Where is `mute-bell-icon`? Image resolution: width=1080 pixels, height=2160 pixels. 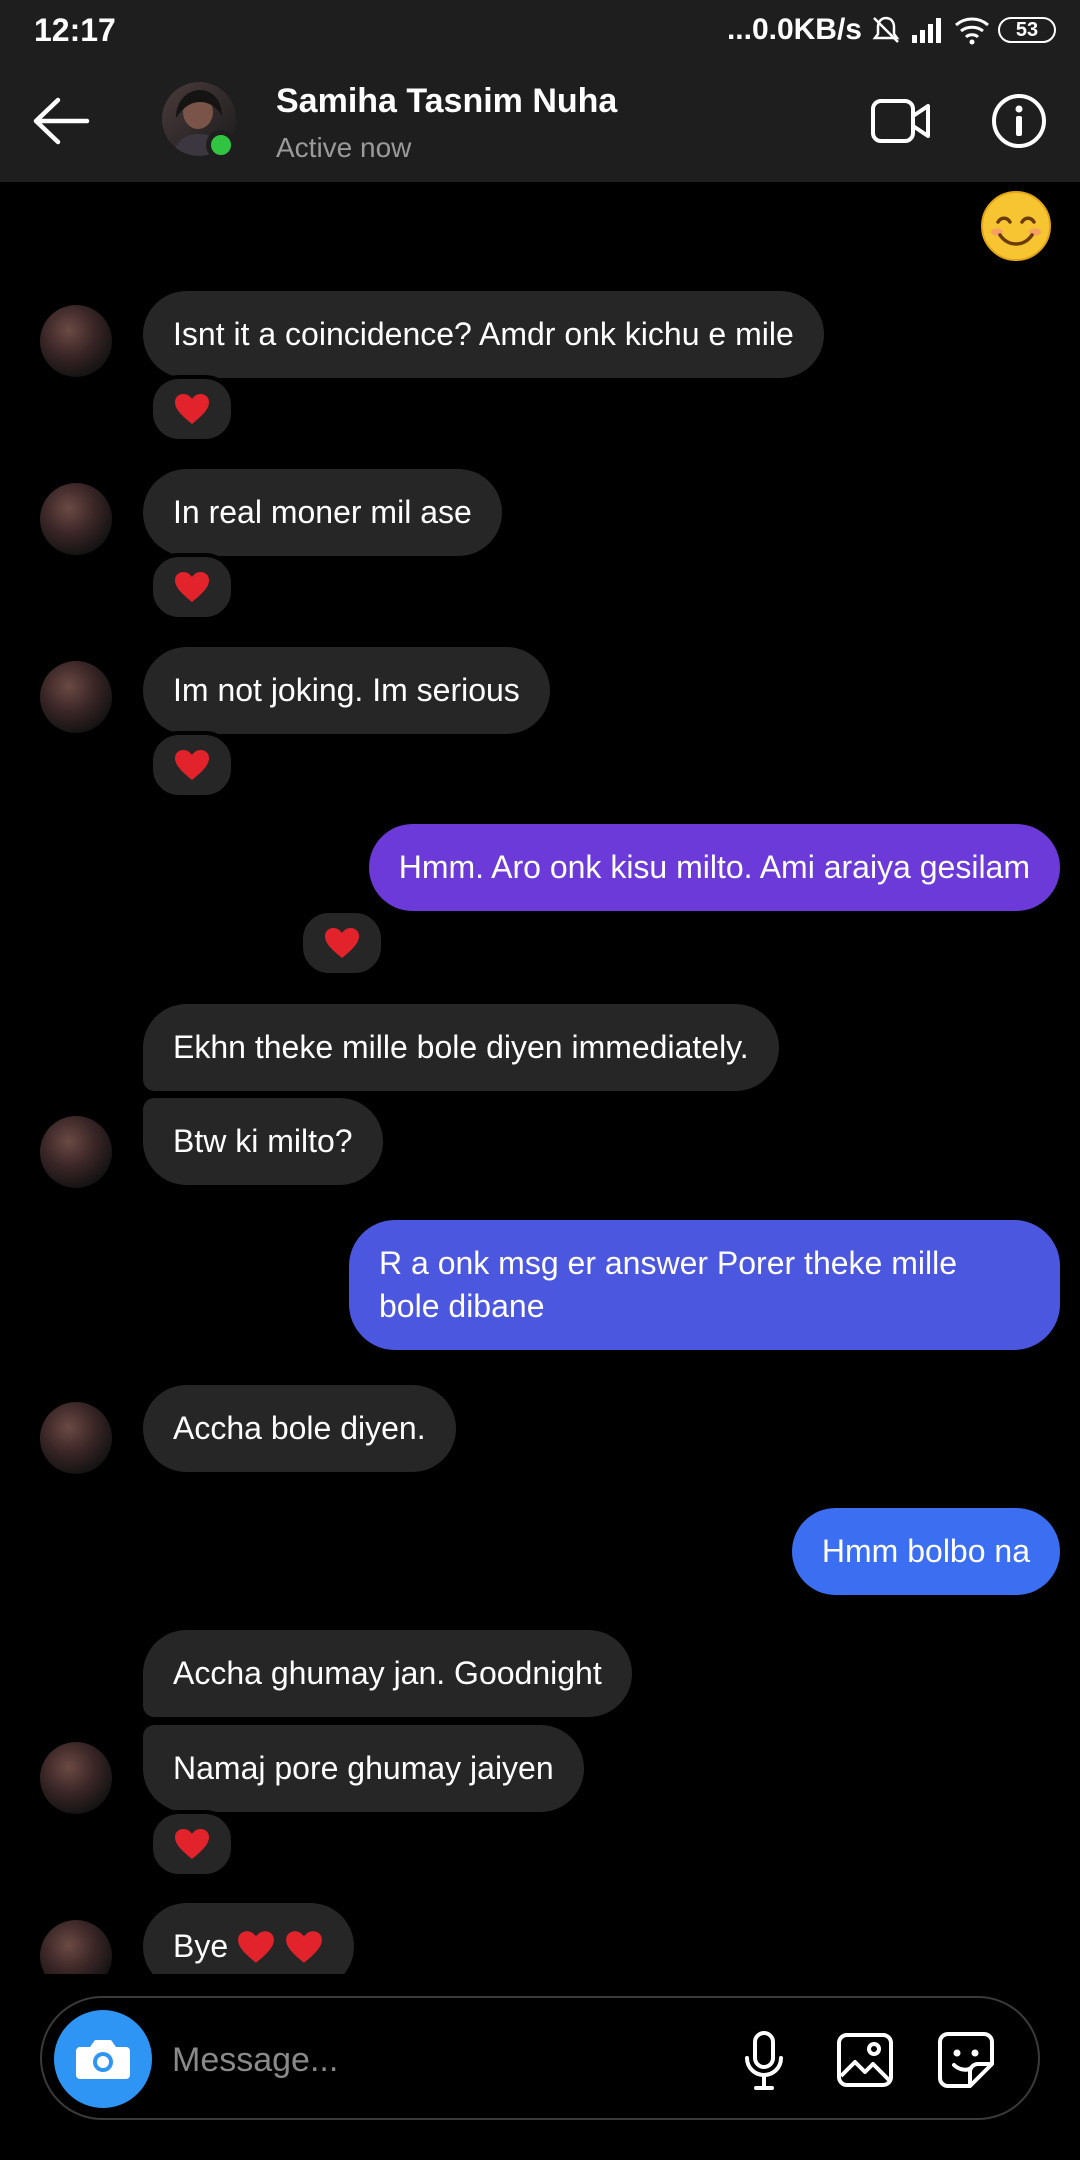 mute-bell-icon is located at coordinates (886, 29).